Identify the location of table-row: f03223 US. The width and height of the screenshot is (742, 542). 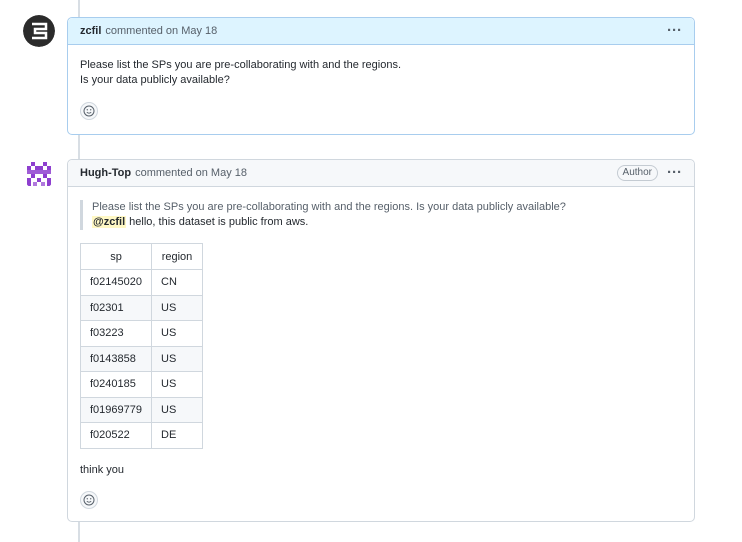
(141, 333).